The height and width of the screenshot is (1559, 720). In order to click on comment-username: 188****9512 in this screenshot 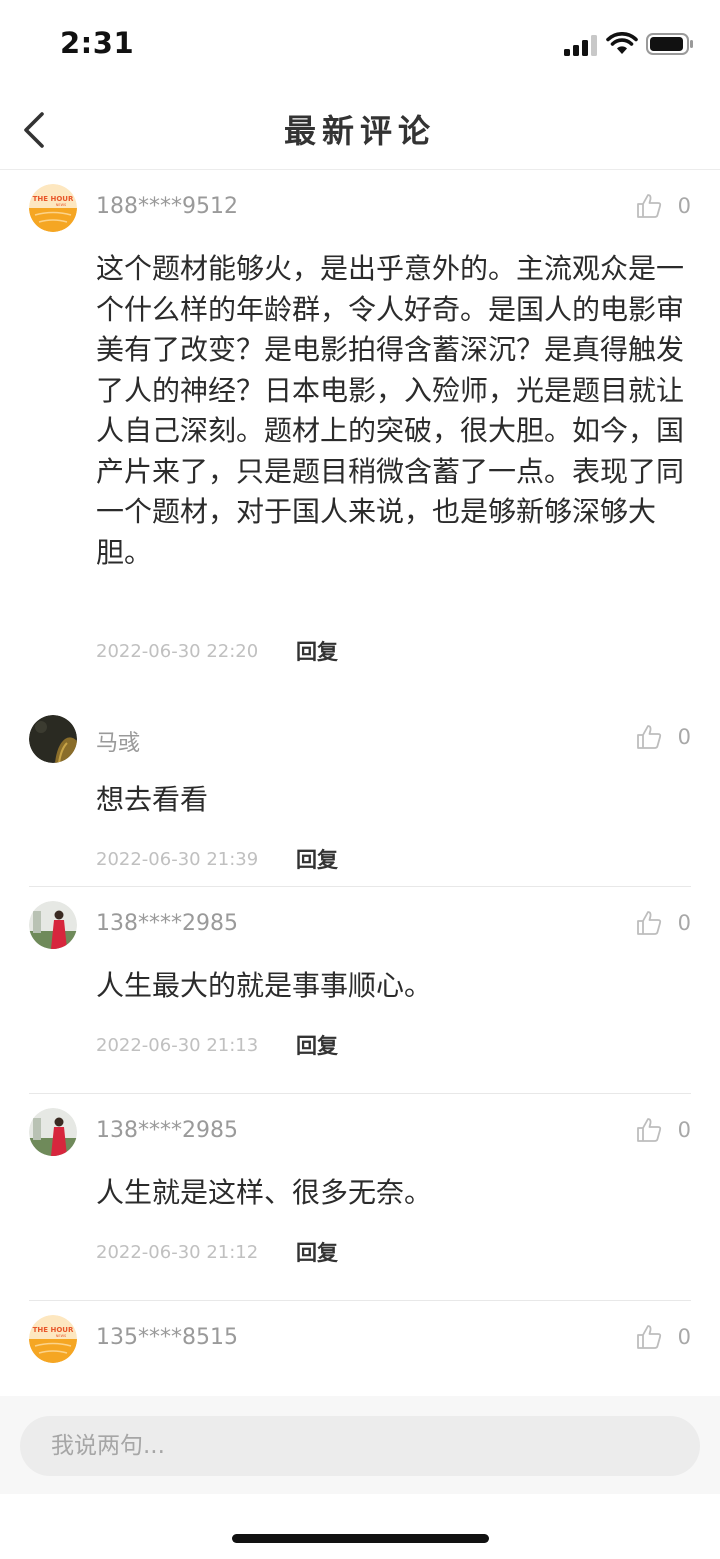, I will do `click(167, 206)`.